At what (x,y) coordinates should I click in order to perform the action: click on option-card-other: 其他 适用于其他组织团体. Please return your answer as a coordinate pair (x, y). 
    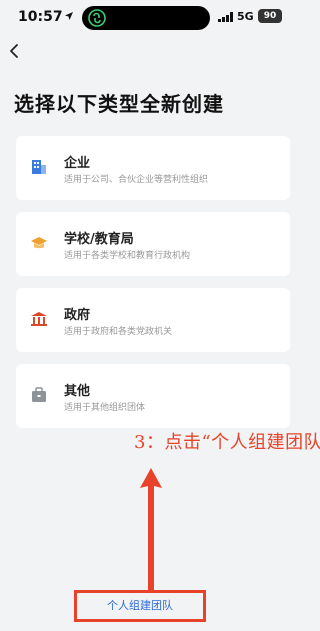
    Looking at the image, I should click on (153, 396).